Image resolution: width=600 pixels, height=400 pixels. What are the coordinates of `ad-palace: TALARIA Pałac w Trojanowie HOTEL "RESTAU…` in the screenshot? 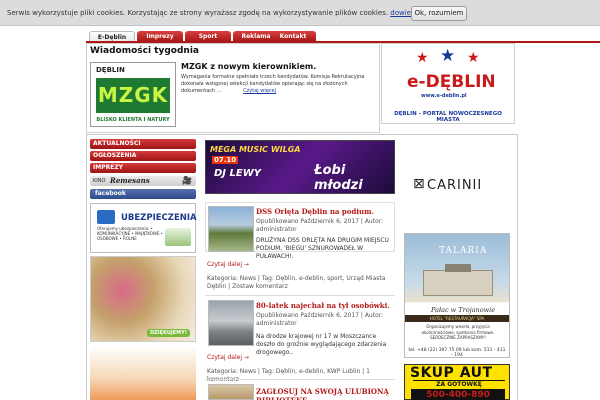 It's located at (457, 295).